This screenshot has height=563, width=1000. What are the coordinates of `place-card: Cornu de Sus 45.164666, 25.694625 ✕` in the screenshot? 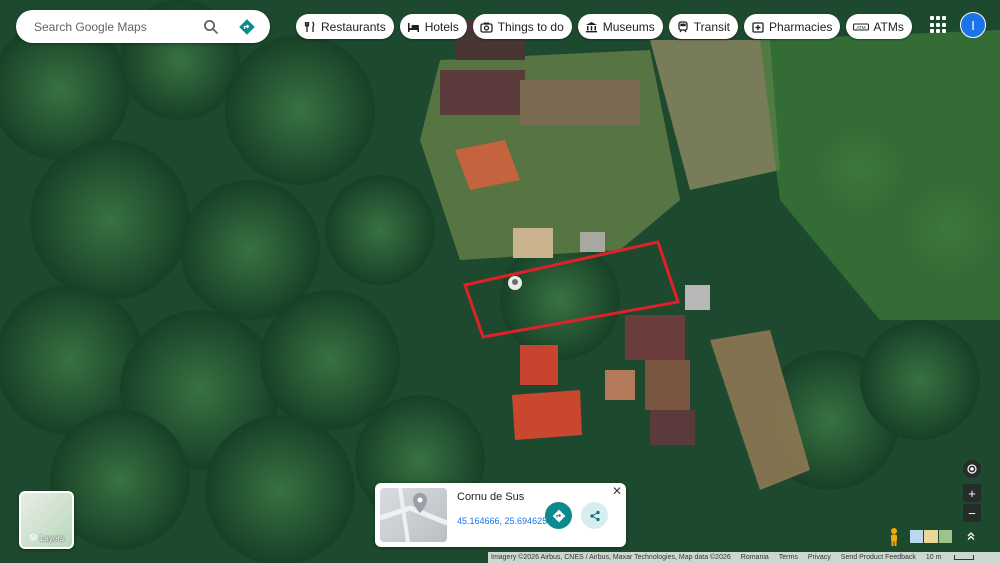 It's located at (500, 515).